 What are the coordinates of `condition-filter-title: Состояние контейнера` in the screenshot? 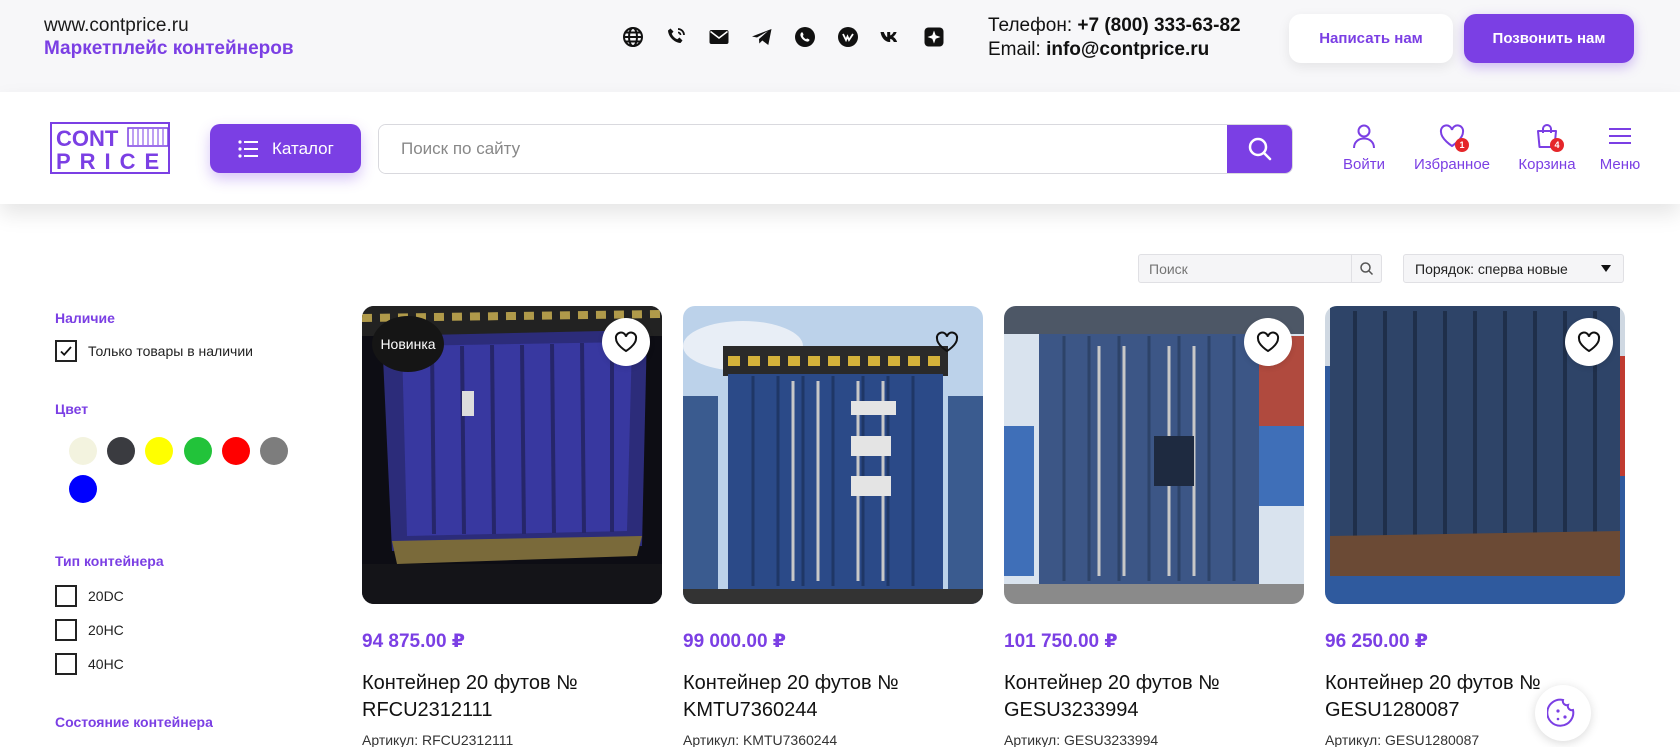 It's located at (134, 722).